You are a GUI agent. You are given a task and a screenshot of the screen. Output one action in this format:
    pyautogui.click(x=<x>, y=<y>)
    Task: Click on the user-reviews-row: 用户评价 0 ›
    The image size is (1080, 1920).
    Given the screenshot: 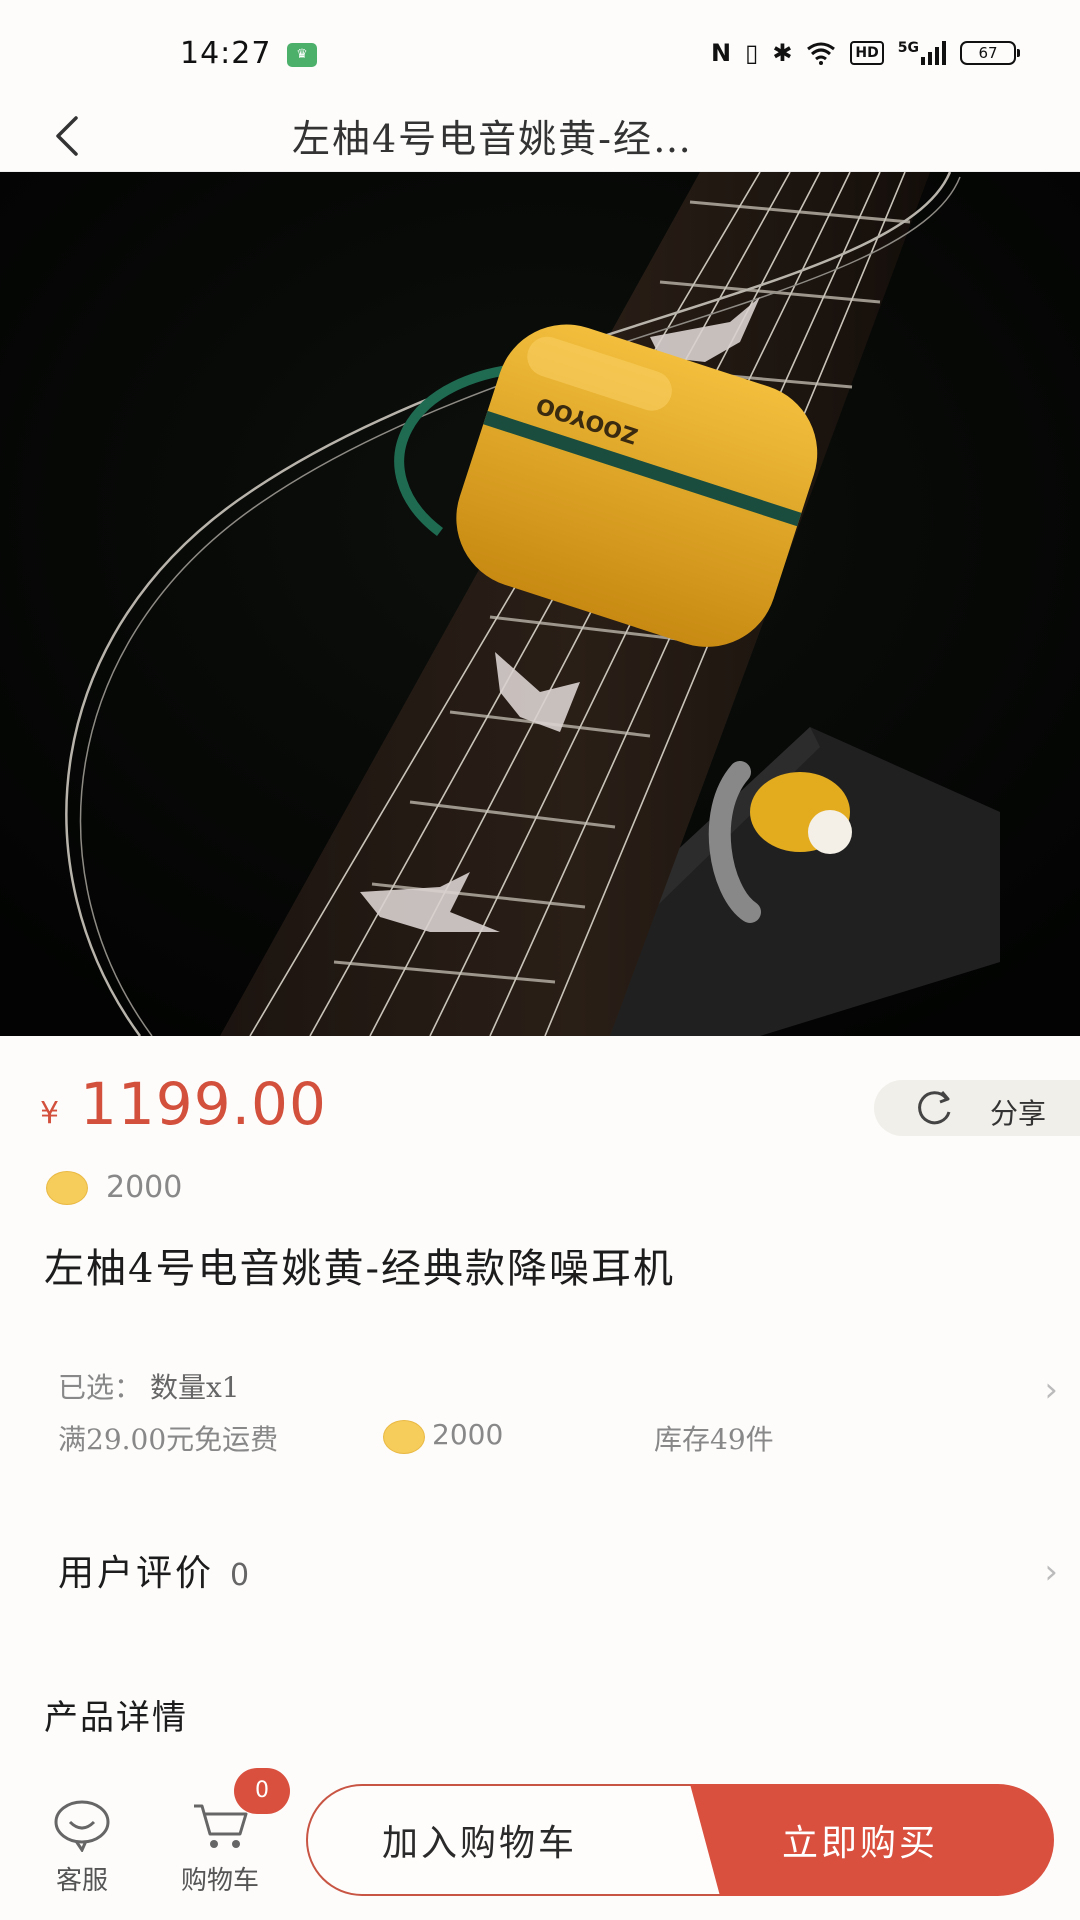 What is the action you would take?
    pyautogui.click(x=558, y=1574)
    